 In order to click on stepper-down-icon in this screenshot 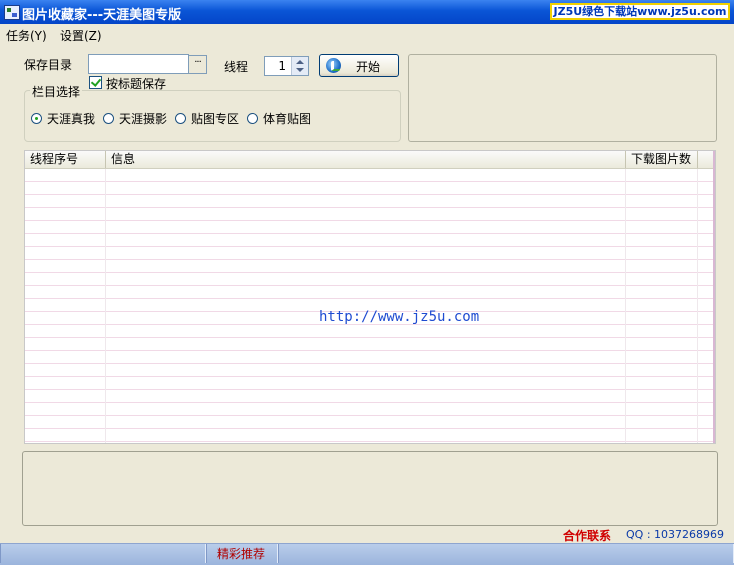, I will do `click(300, 70)`.